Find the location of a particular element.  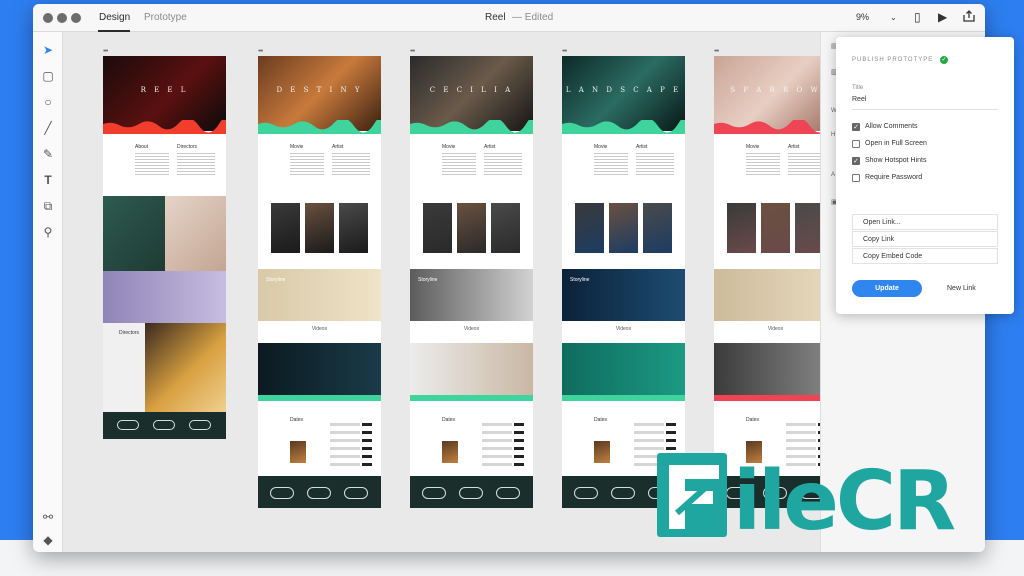

select-tool-icon: ➤ is located at coordinates (48, 50).